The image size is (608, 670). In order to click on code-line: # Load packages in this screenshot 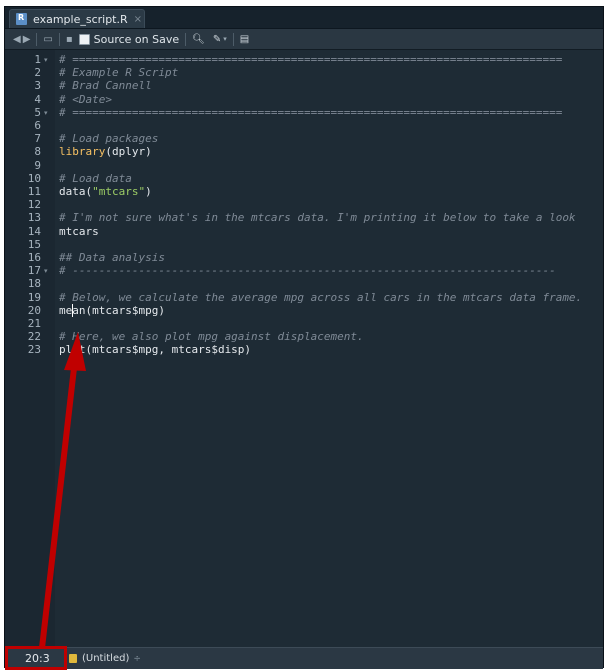, I will do `click(108, 138)`.